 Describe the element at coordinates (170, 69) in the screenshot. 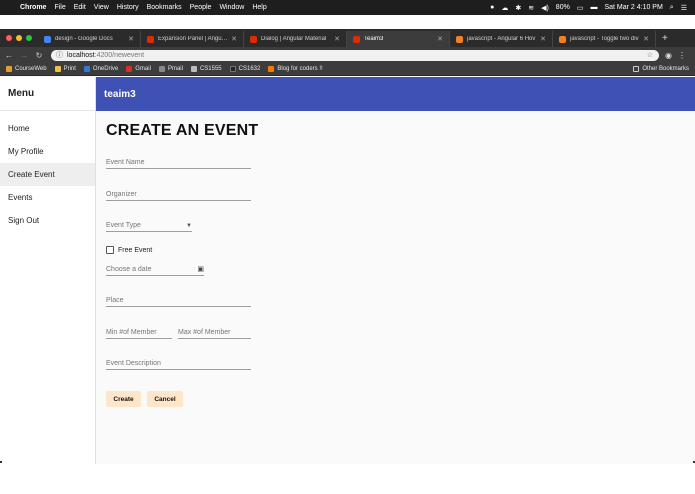

I see `bookmark-item: Pmail` at that location.